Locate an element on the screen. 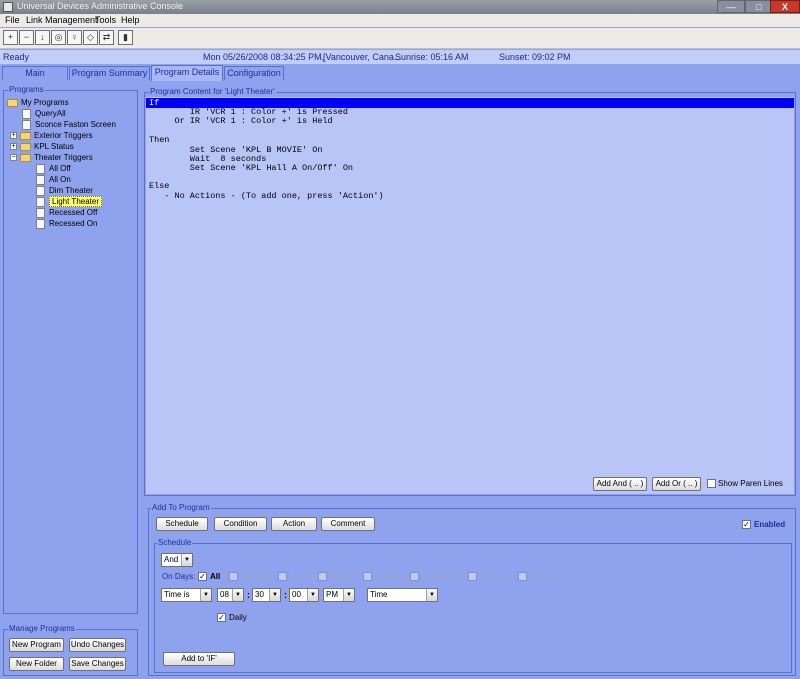 Image resolution: width=800 pixels, height=679 pixels. action-button: Action is located at coordinates (294, 524).